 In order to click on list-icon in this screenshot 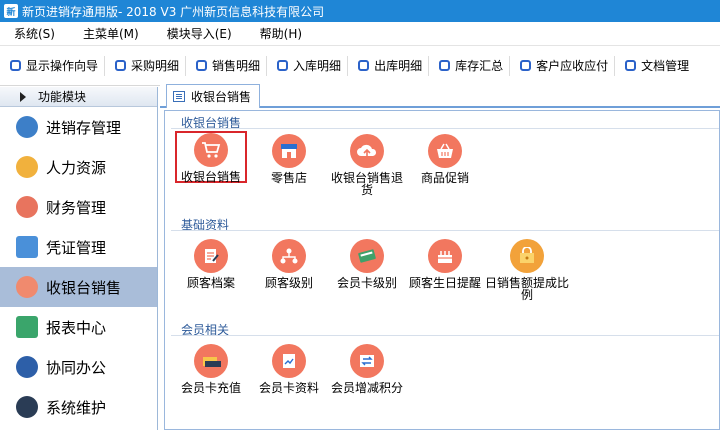, I will do `click(179, 96)`.